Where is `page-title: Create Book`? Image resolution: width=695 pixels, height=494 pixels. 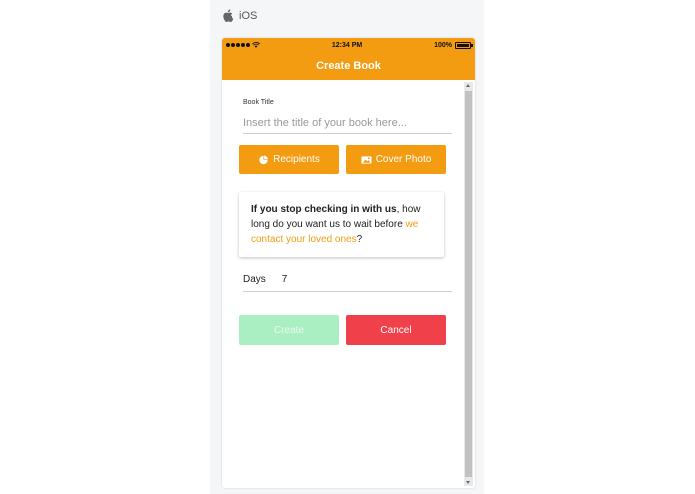
page-title: Create Book is located at coordinates (348, 66).